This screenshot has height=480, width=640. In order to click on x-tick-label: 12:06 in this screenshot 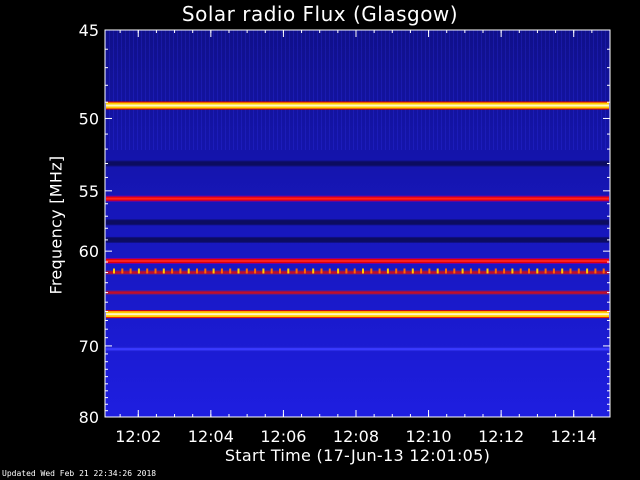, I will do `click(283, 436)`.